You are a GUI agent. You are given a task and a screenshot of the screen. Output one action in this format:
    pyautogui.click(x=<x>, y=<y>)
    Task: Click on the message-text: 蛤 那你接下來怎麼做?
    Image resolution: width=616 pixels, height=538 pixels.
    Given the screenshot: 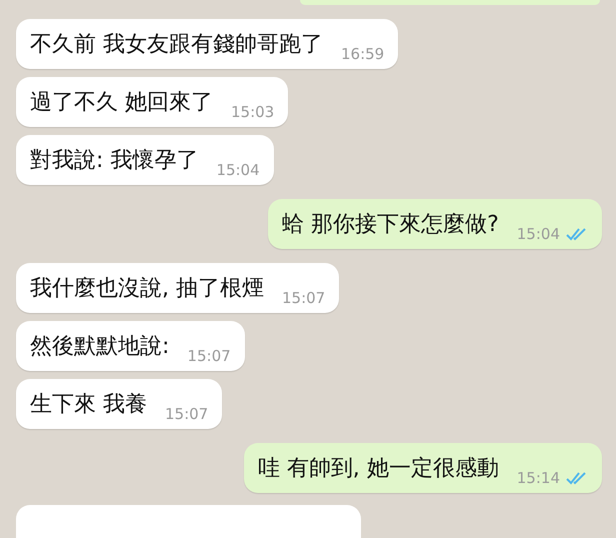 What is the action you would take?
    pyautogui.click(x=390, y=225)
    